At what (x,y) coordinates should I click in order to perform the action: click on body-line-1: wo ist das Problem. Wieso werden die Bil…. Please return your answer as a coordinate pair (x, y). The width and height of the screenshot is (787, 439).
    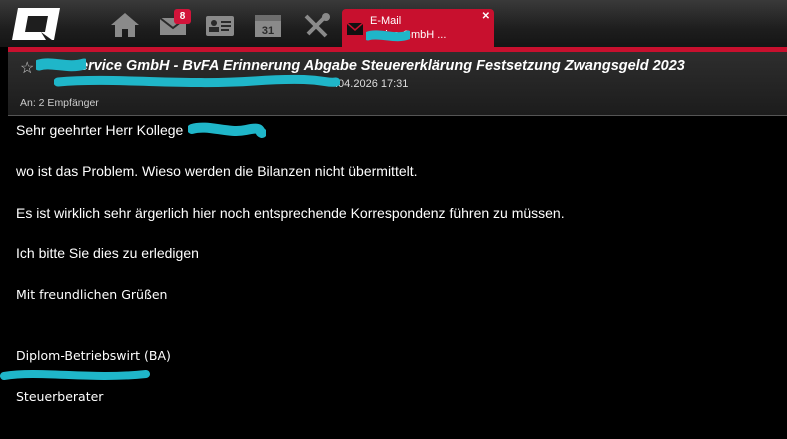
    Looking at the image, I should click on (217, 171).